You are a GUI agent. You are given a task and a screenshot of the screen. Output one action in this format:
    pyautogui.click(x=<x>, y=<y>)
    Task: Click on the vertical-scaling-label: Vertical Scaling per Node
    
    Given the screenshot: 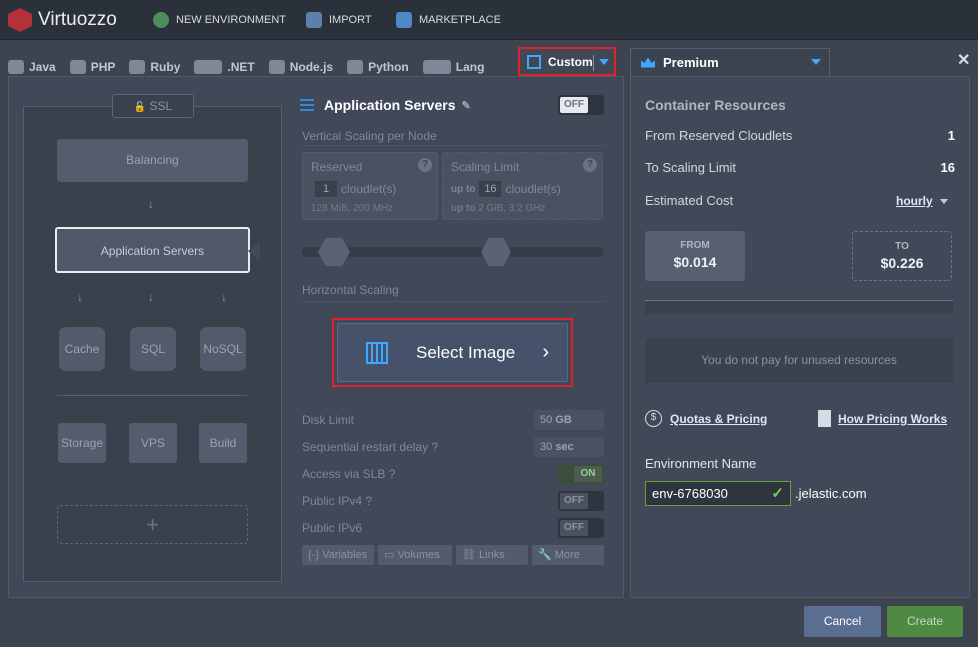 What is the action you would take?
    pyautogui.click(x=369, y=136)
    